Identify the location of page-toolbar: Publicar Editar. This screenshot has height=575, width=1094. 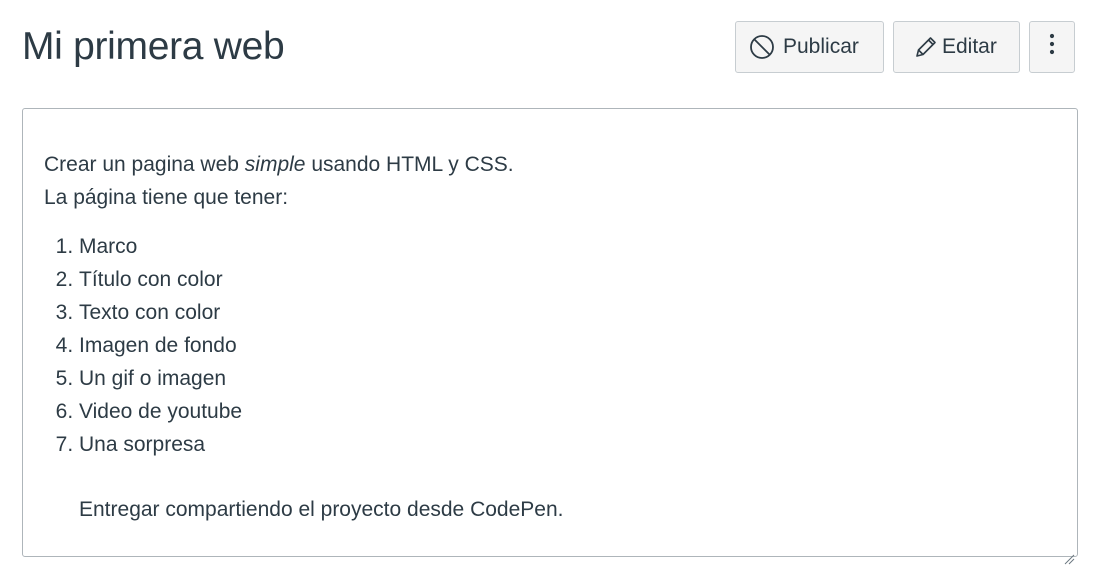
(905, 47).